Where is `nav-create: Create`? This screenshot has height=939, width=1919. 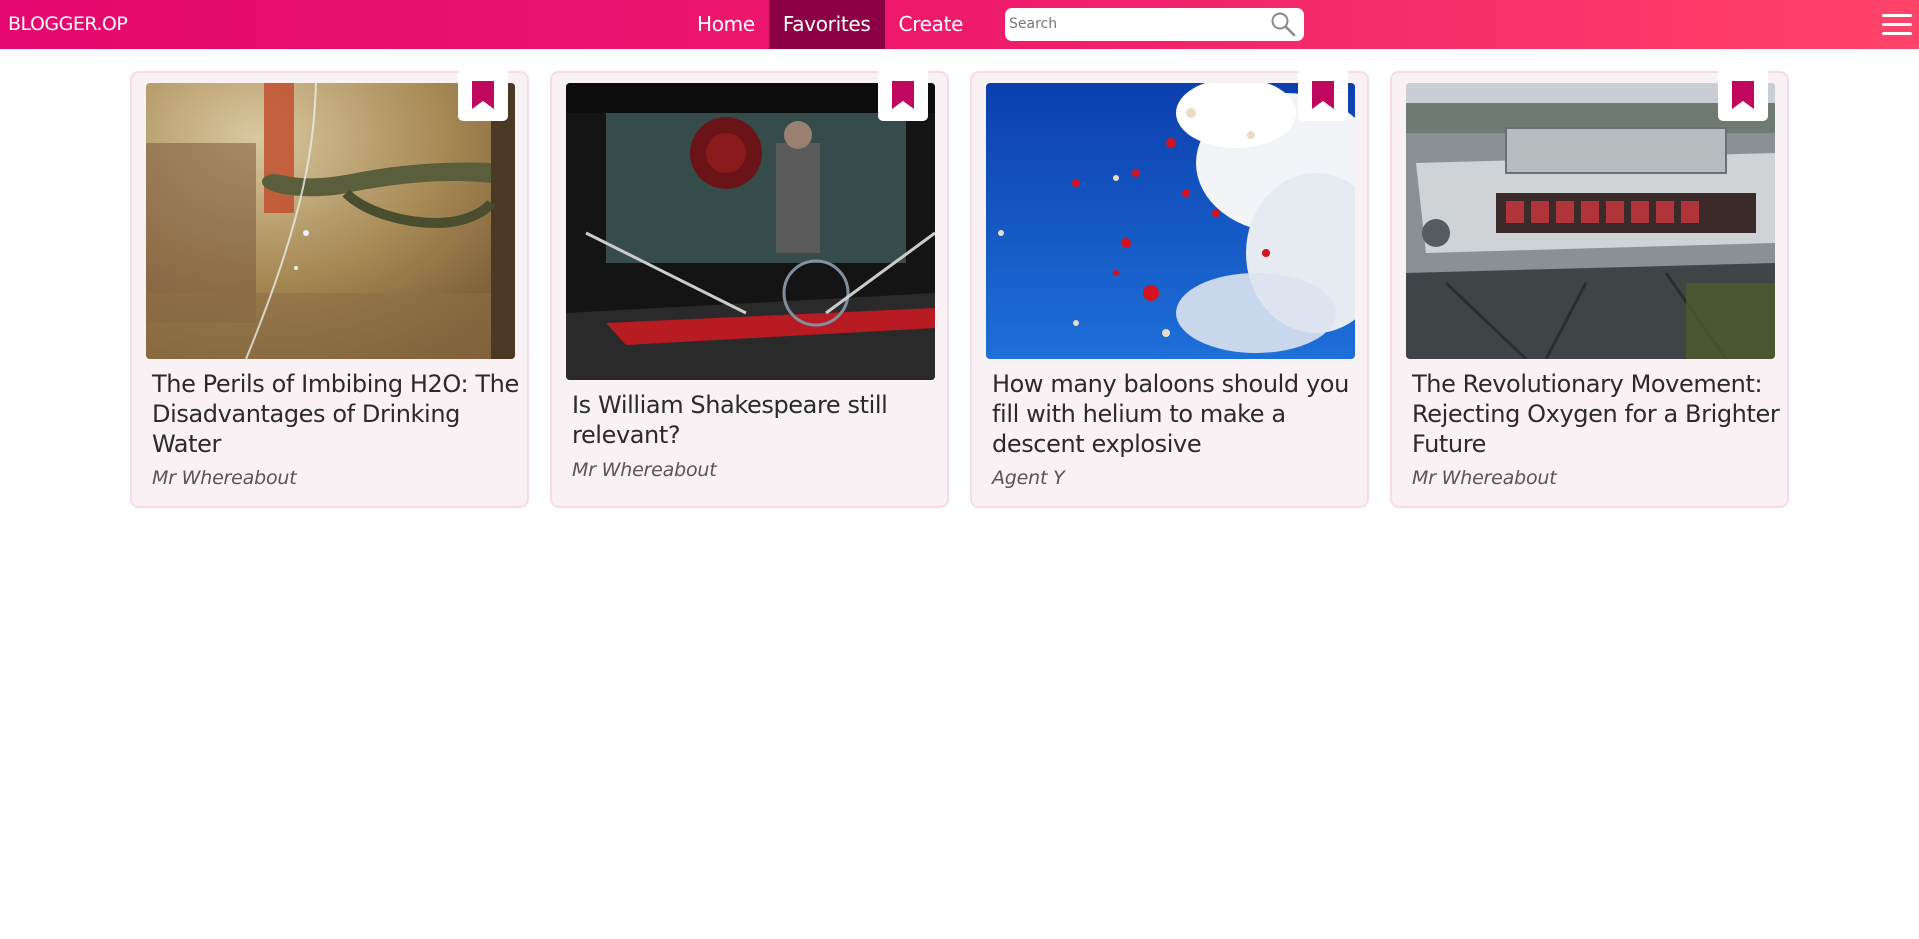
nav-create: Create is located at coordinates (931, 24).